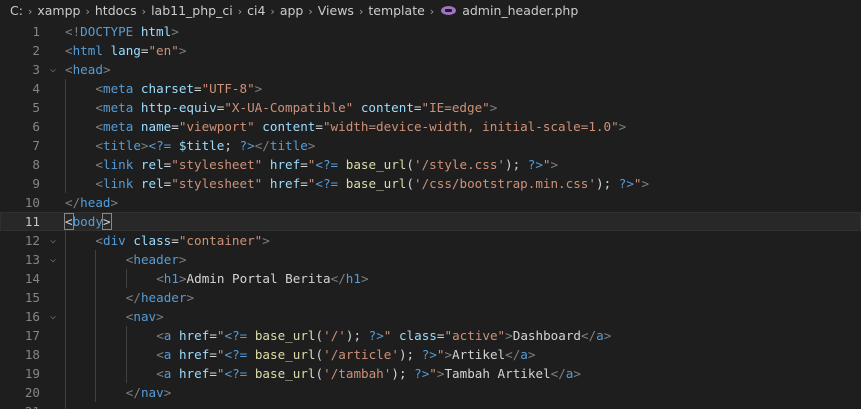 This screenshot has width=861, height=409. Describe the element at coordinates (125, 50) in the screenshot. I see `code-text: <html lang="en">` at that location.